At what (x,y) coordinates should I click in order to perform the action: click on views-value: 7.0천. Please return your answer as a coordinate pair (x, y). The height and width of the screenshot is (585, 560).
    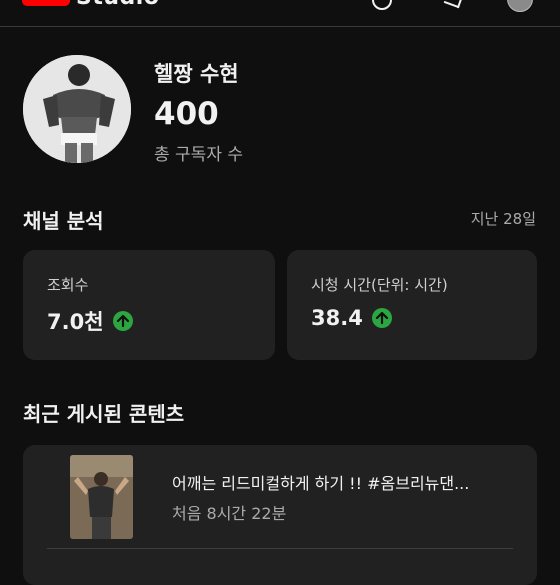
    Looking at the image, I should click on (75, 322).